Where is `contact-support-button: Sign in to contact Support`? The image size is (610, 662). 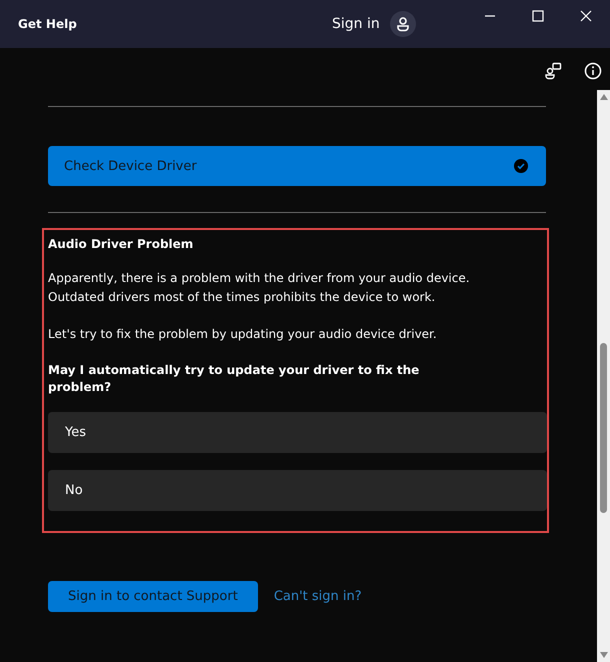 contact-support-button: Sign in to contact Support is located at coordinates (153, 596).